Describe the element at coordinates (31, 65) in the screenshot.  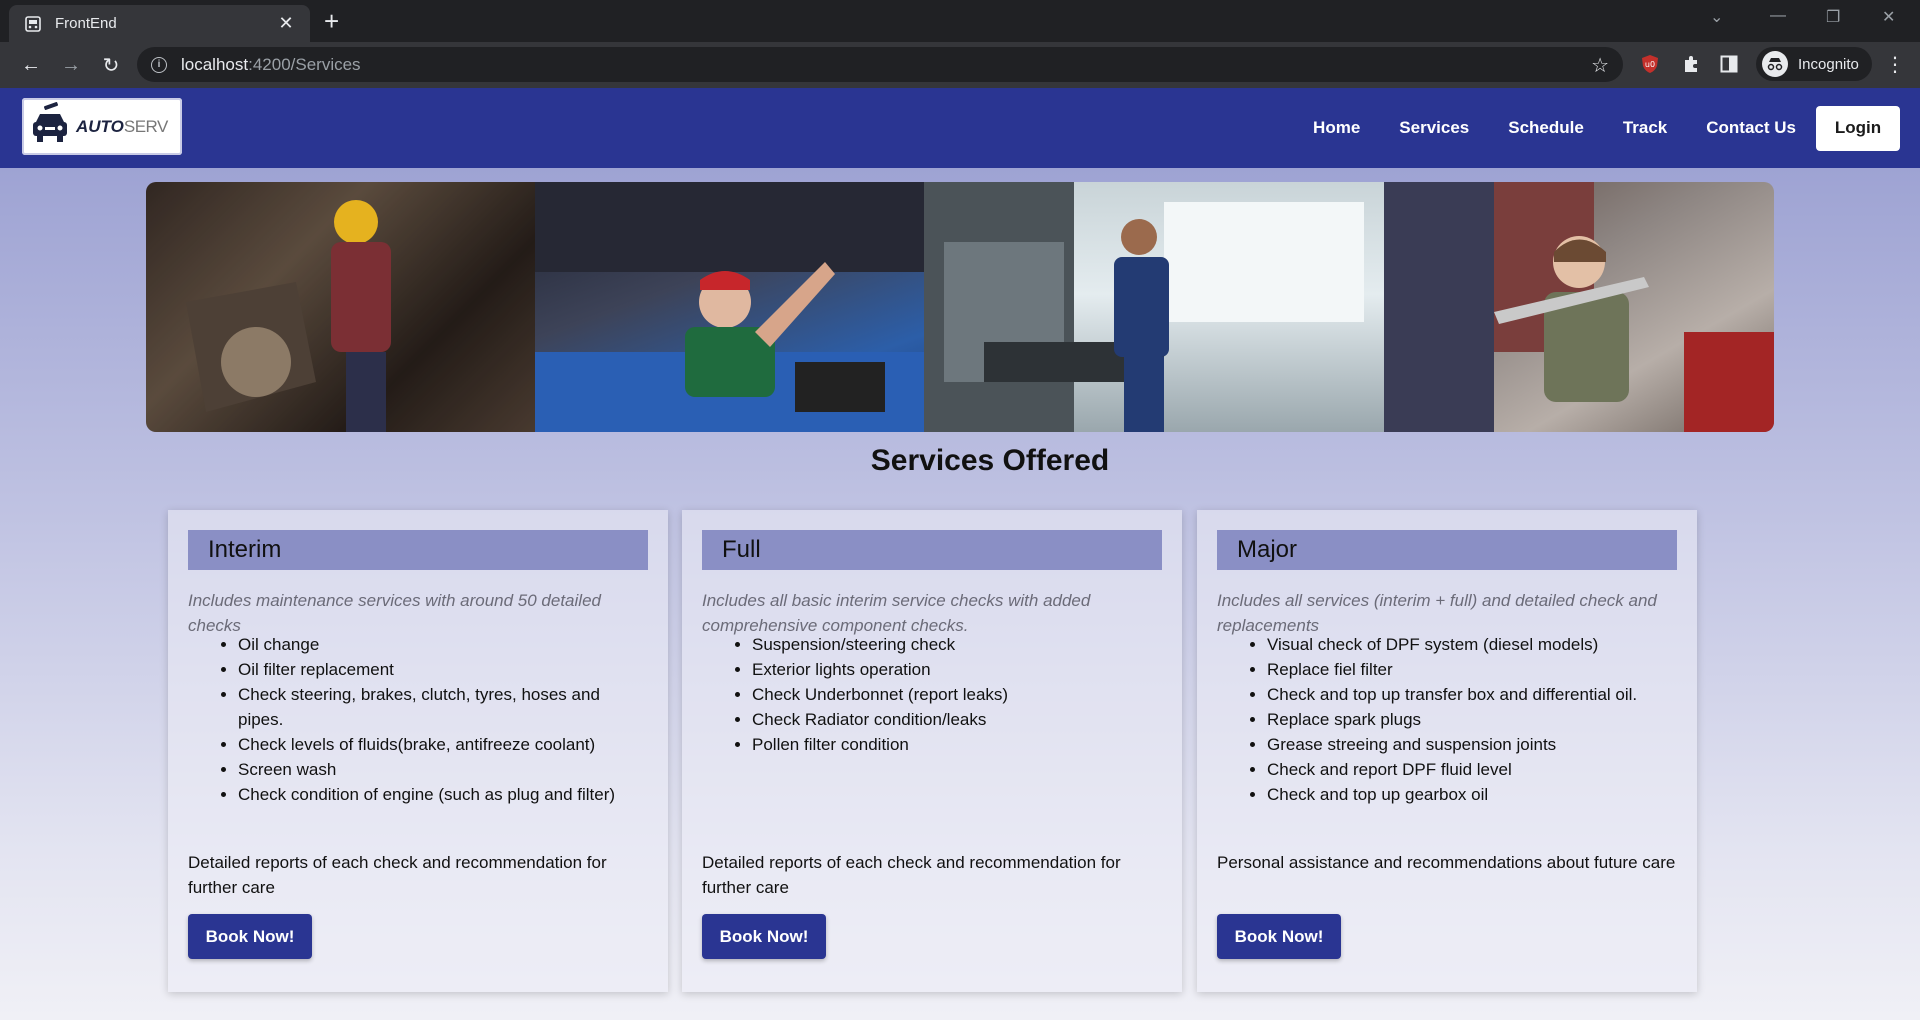
I see `back-icon: ←` at that location.